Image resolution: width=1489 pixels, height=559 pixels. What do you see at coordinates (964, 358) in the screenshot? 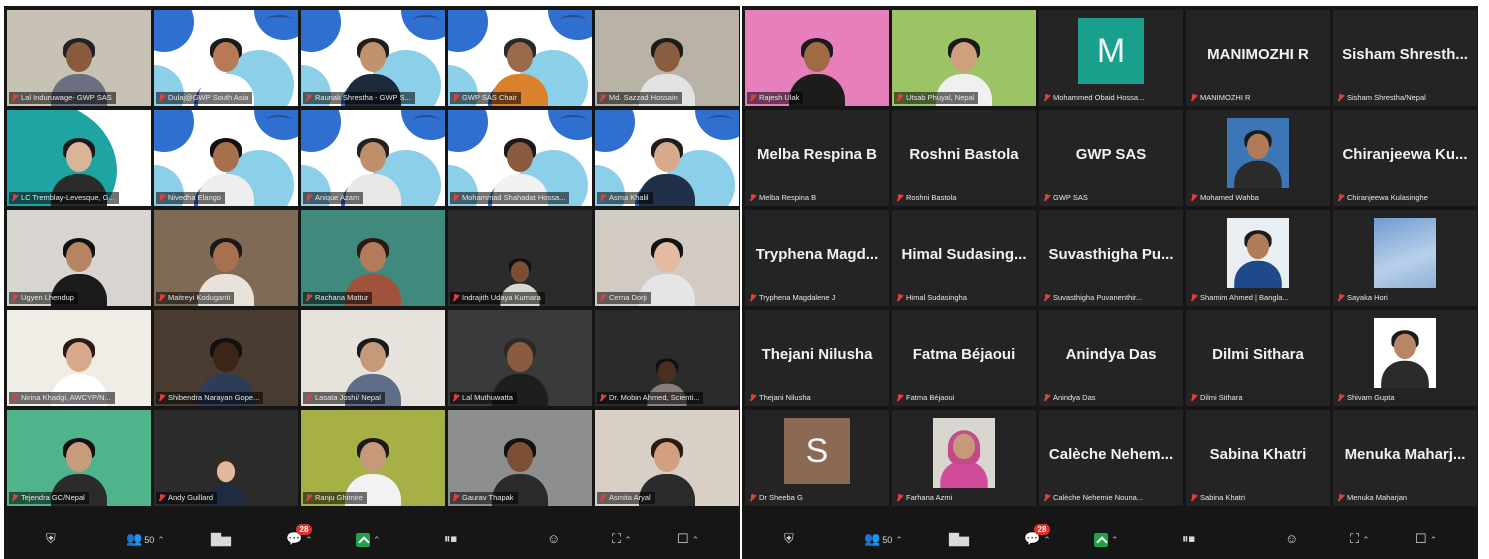
I see `participant-tile: Fatma Béjaoui Fatma Béjaoui` at bounding box center [964, 358].